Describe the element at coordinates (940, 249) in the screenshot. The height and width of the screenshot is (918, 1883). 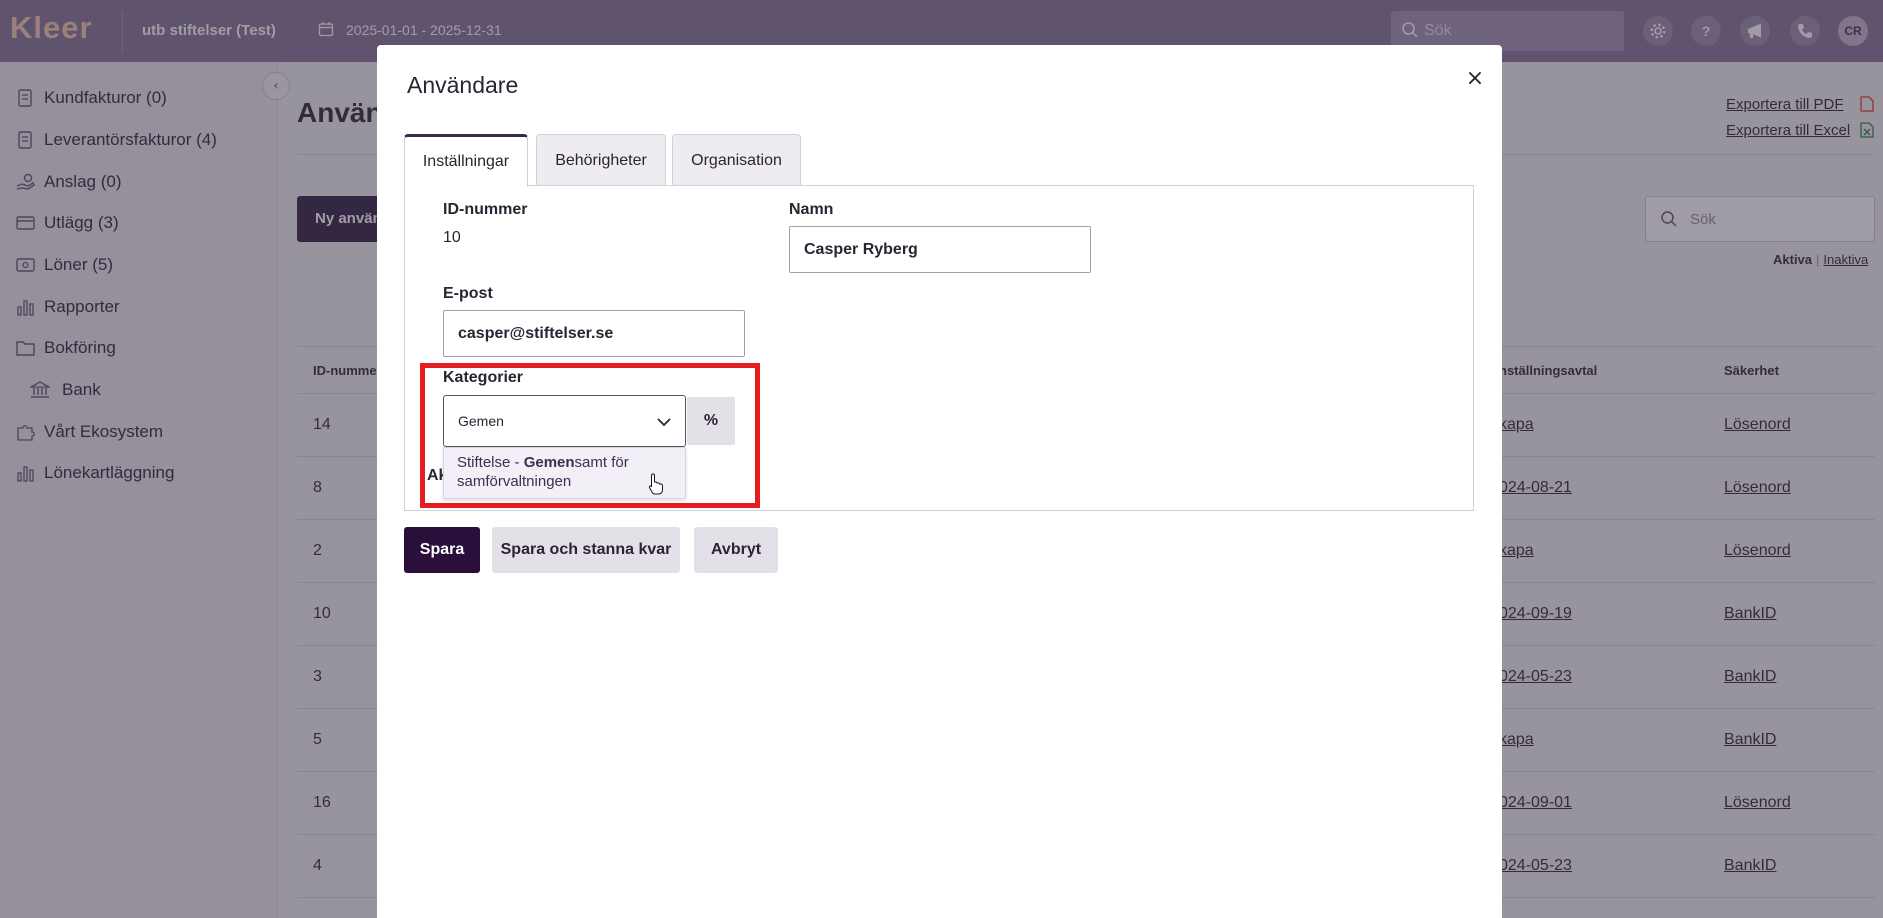
I see `name-field: Casper Ryberg` at that location.